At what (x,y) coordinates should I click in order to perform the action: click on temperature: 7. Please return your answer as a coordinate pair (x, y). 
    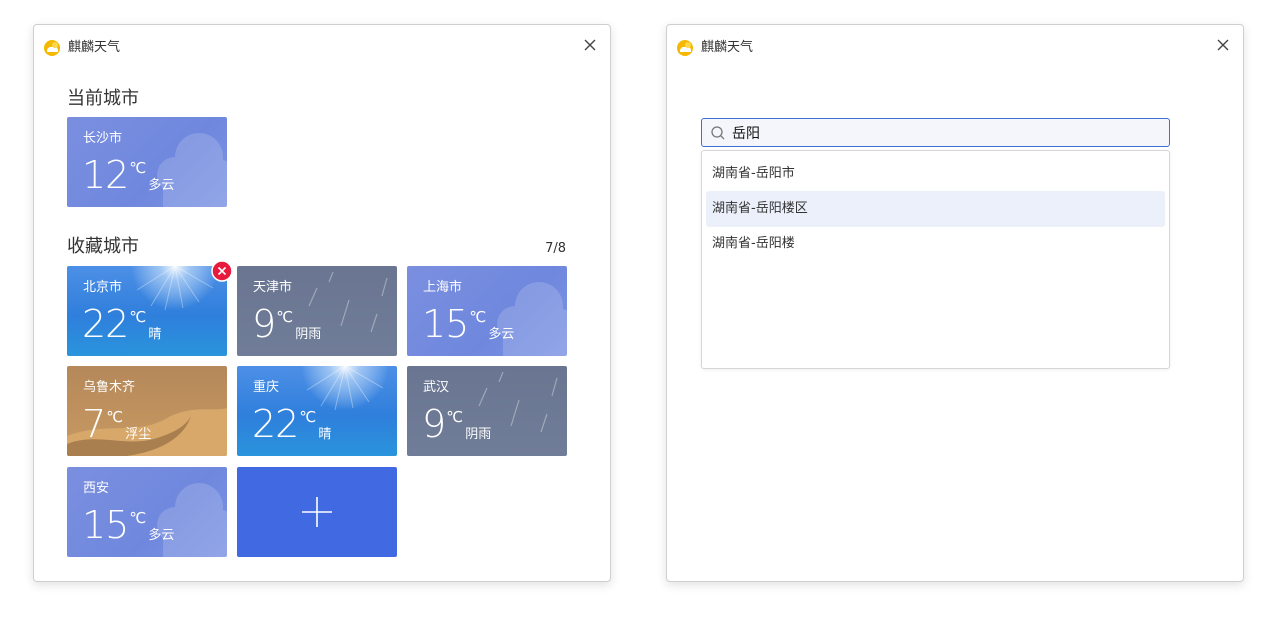
    Looking at the image, I should click on (94, 424).